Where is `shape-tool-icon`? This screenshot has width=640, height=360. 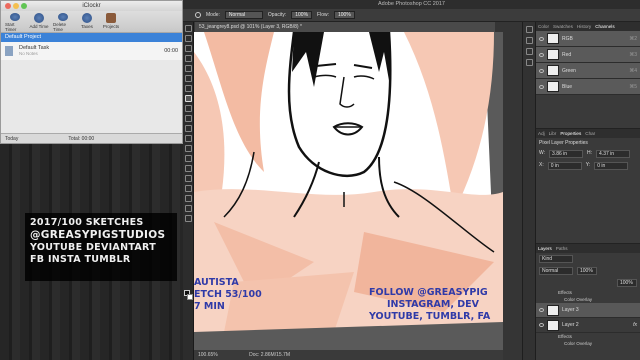
shape-tool-icon is located at coordinates (188, 198).